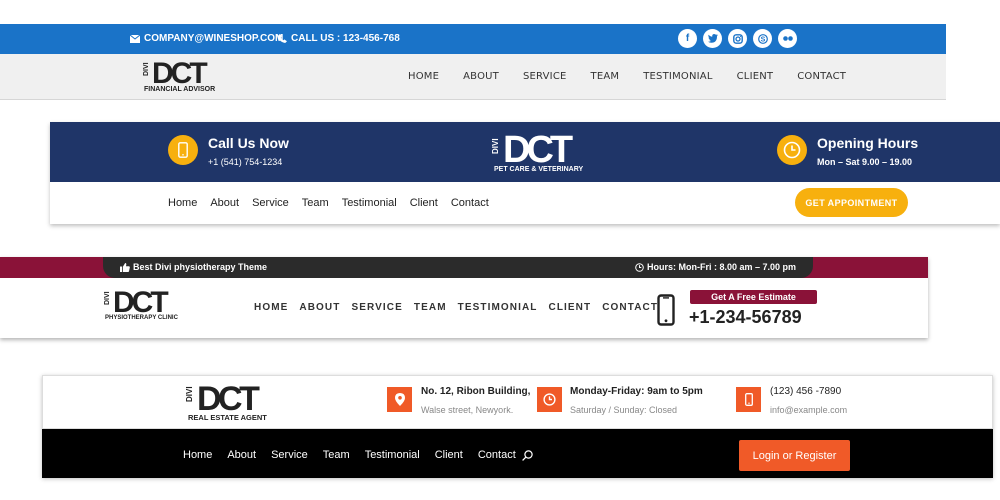 This screenshot has width=1000, height=500. What do you see at coordinates (787, 38) in the screenshot?
I see `flickr-icon` at bounding box center [787, 38].